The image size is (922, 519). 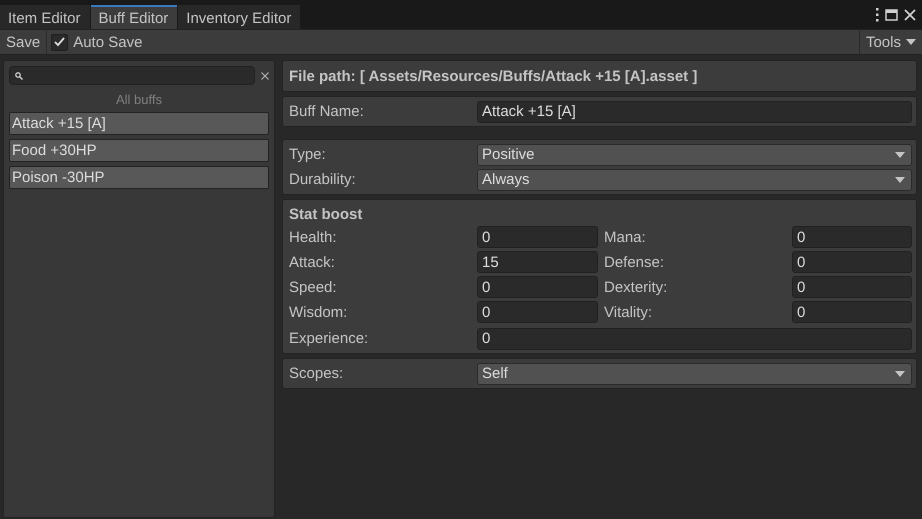 I want to click on field-label: Defense:, so click(x=634, y=262).